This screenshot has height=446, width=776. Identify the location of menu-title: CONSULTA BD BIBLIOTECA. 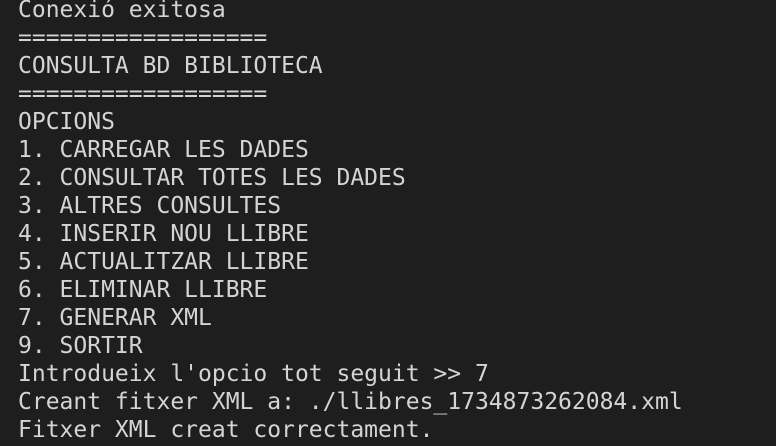
(170, 66).